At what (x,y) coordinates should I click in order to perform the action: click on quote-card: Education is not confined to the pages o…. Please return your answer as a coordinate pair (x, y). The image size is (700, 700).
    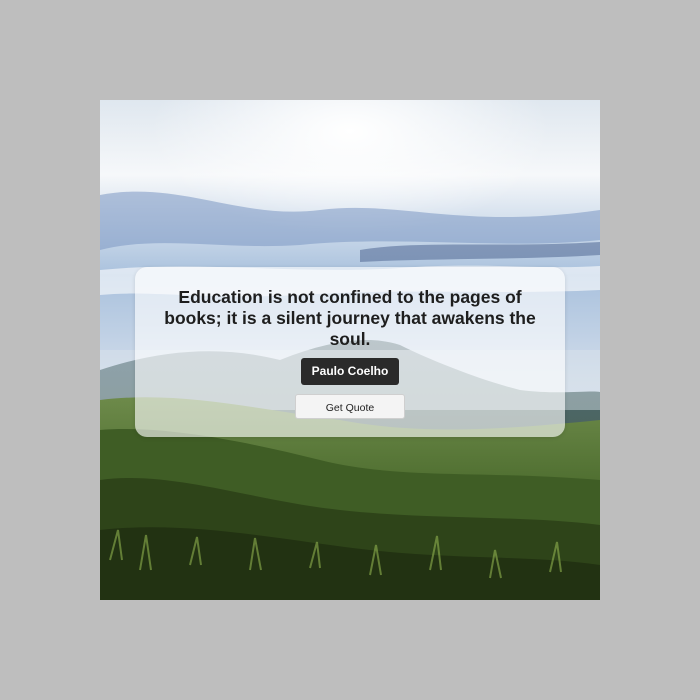
    Looking at the image, I should click on (350, 352).